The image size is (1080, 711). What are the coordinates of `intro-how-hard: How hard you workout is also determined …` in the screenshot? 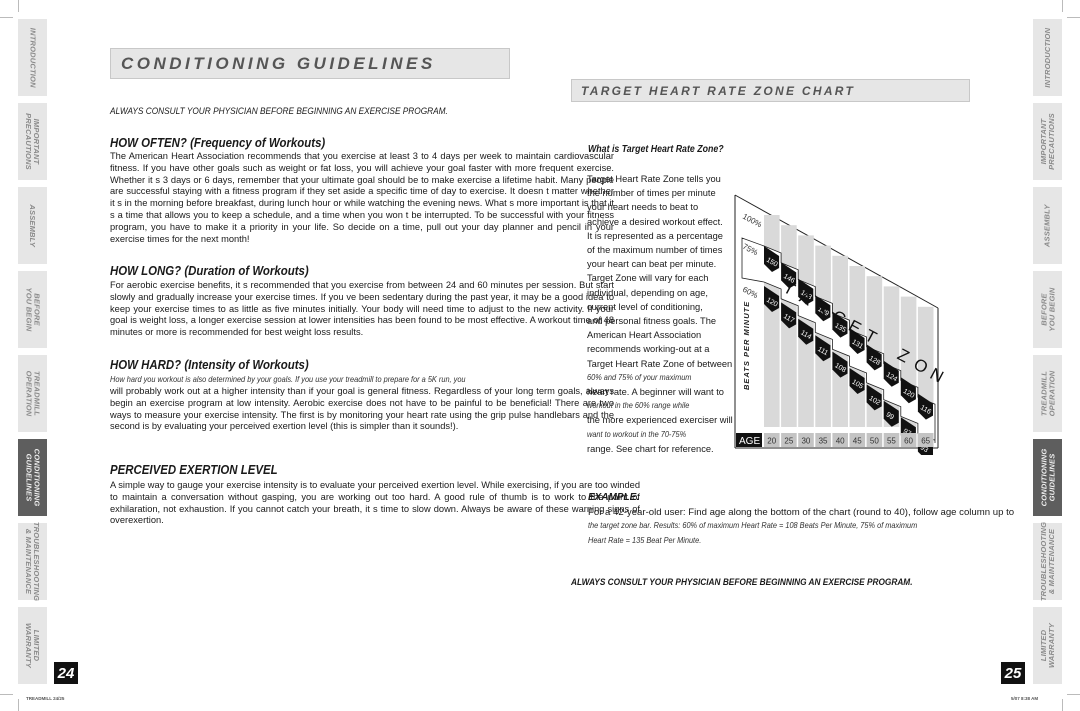 It's located at (288, 379).